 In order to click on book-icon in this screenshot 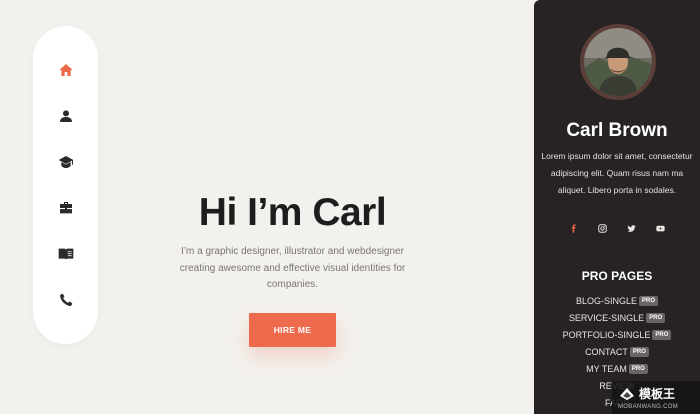, I will do `click(65, 254)`.